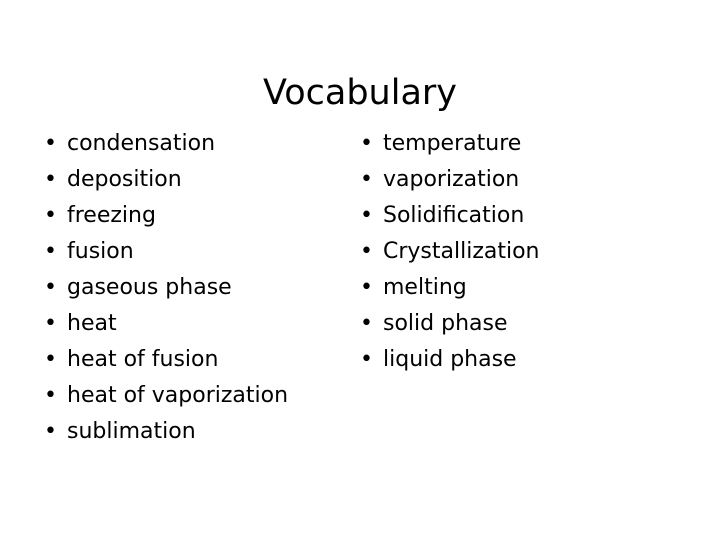 This screenshot has height=540, width=720. I want to click on list-item-label: condensation, so click(141, 143).